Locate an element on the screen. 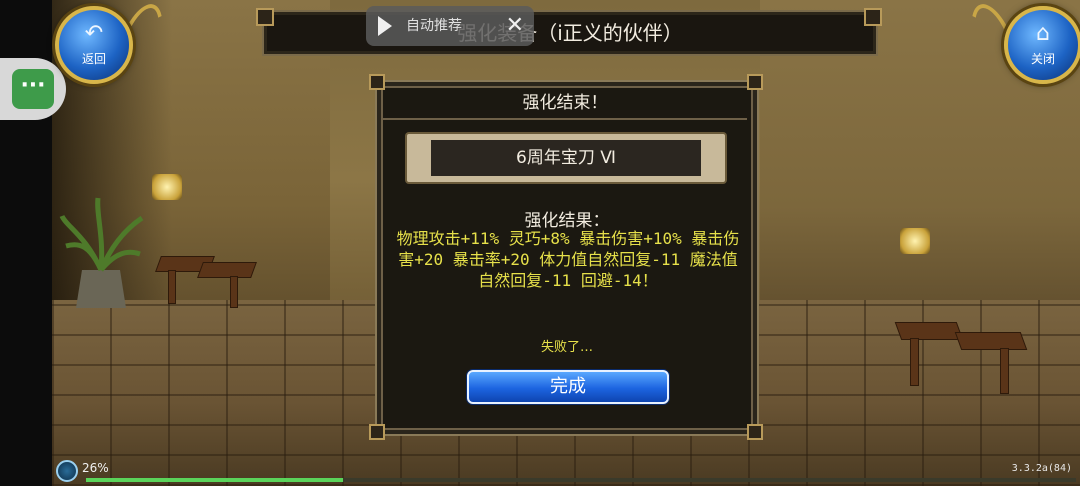 The width and height of the screenshot is (1080, 486). stool-right-1-leg is located at coordinates (914, 362).